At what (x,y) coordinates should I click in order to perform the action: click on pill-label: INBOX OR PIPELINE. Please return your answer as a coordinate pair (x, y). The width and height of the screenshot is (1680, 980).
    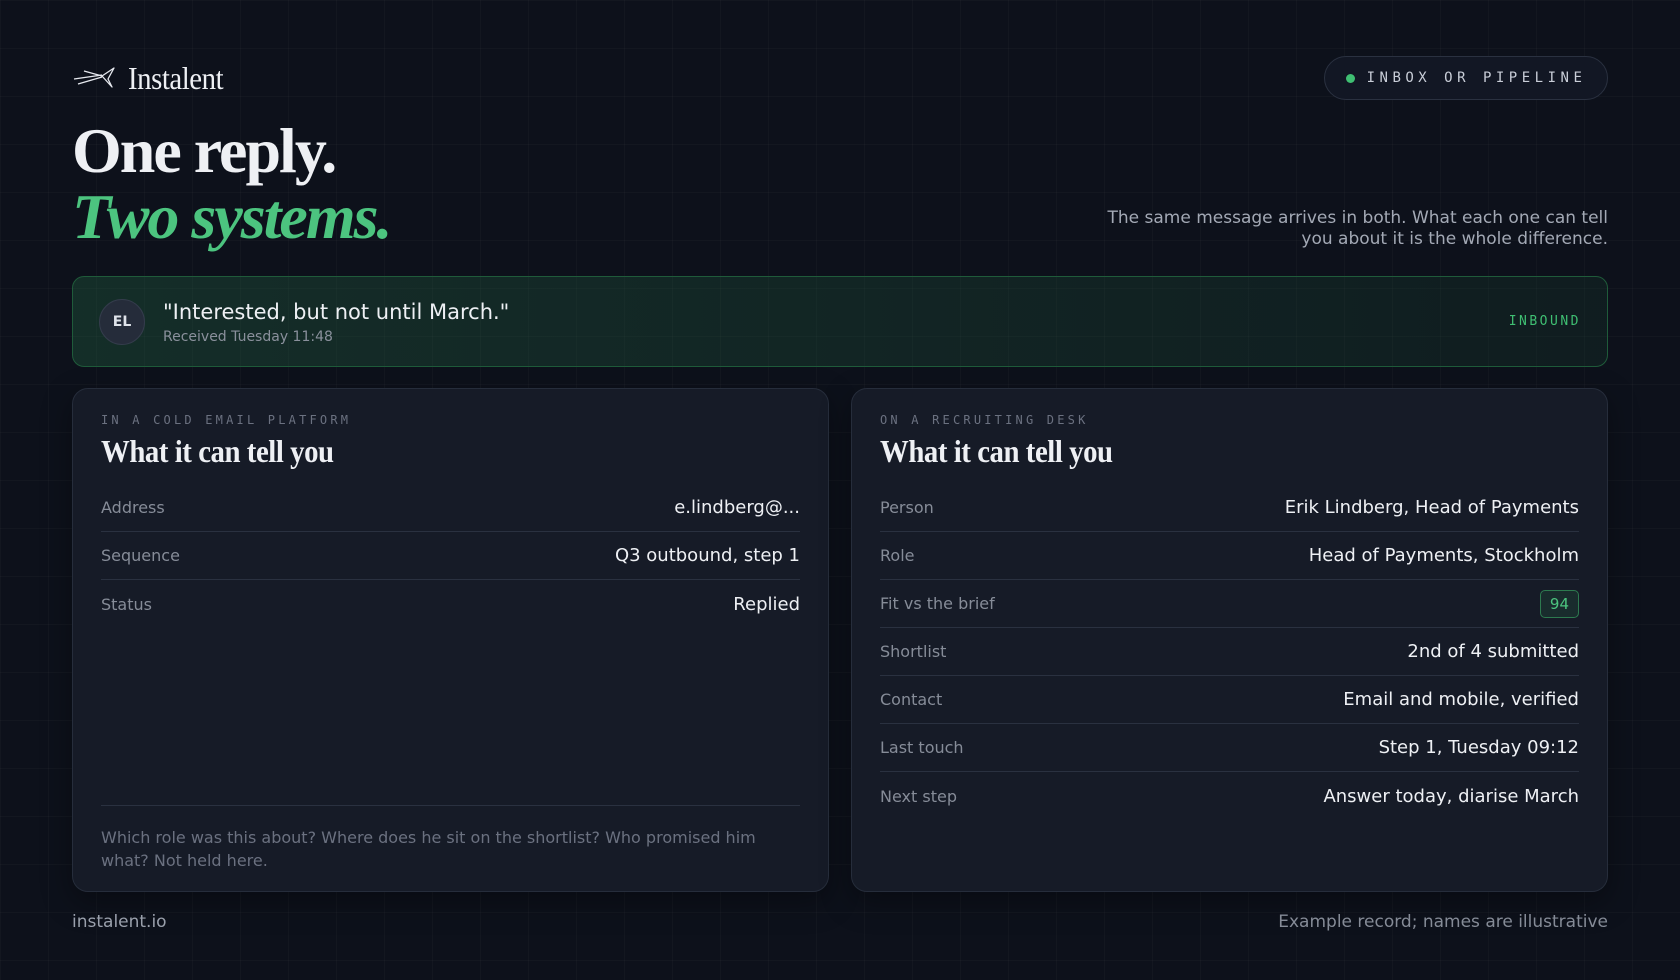
    Looking at the image, I should click on (1476, 78).